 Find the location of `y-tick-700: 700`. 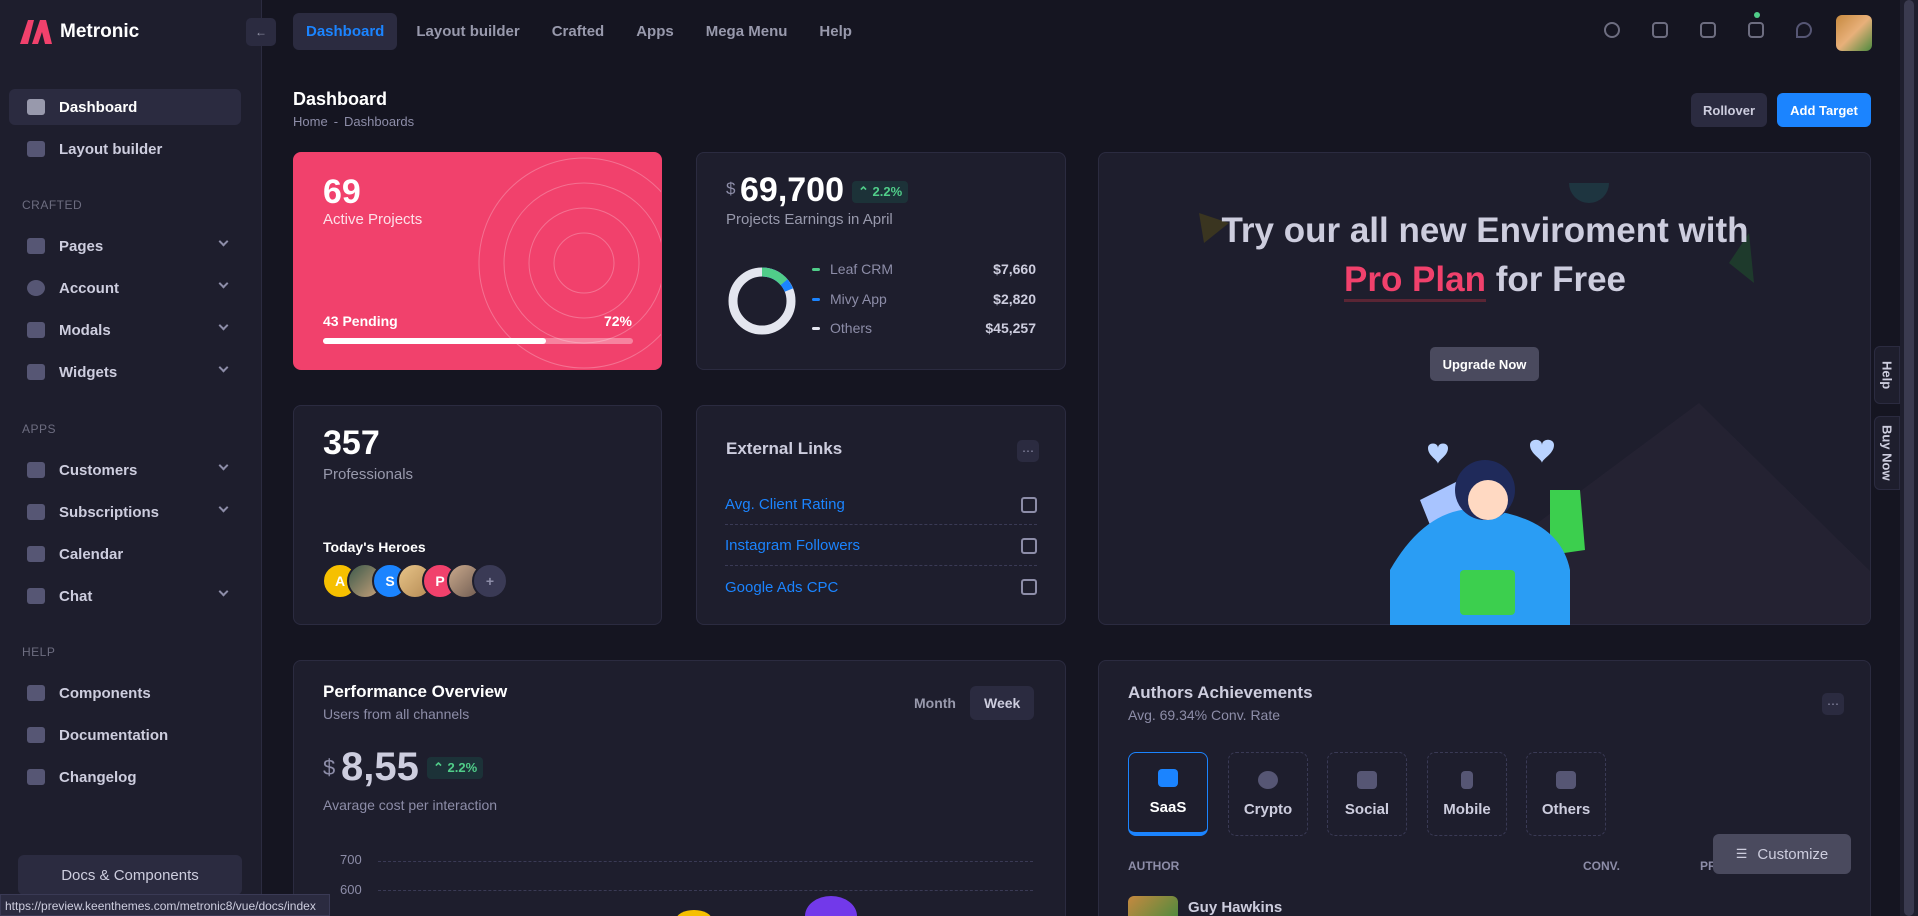

y-tick-700: 700 is located at coordinates (351, 859).